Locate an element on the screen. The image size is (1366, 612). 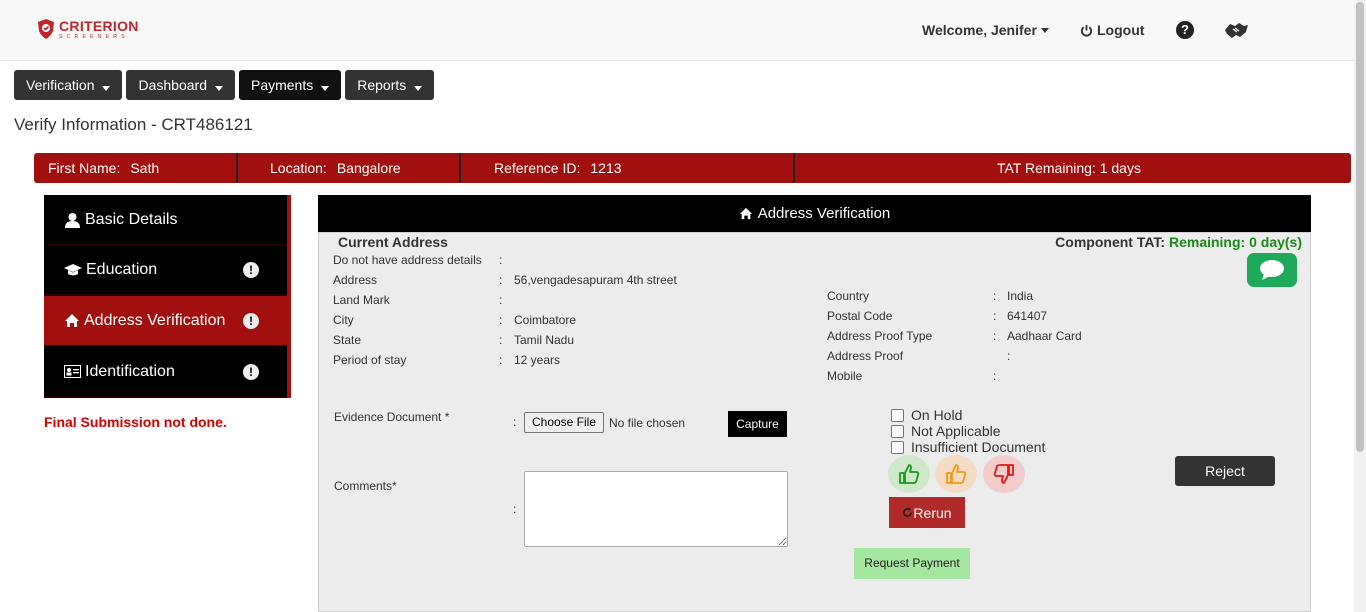
main-nav: Verification Dashboard Payments Reports is located at coordinates (224, 85).